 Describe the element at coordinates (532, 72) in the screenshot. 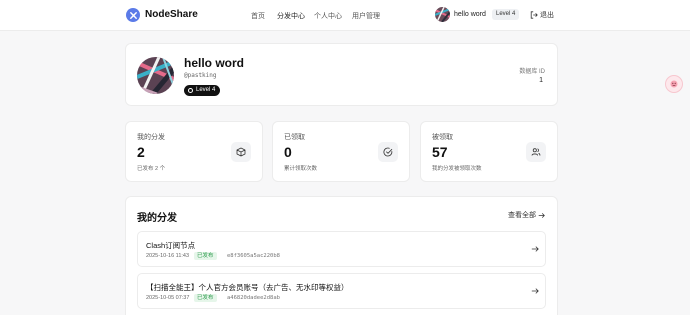

I see `db-id-label: 数据库 ID` at that location.